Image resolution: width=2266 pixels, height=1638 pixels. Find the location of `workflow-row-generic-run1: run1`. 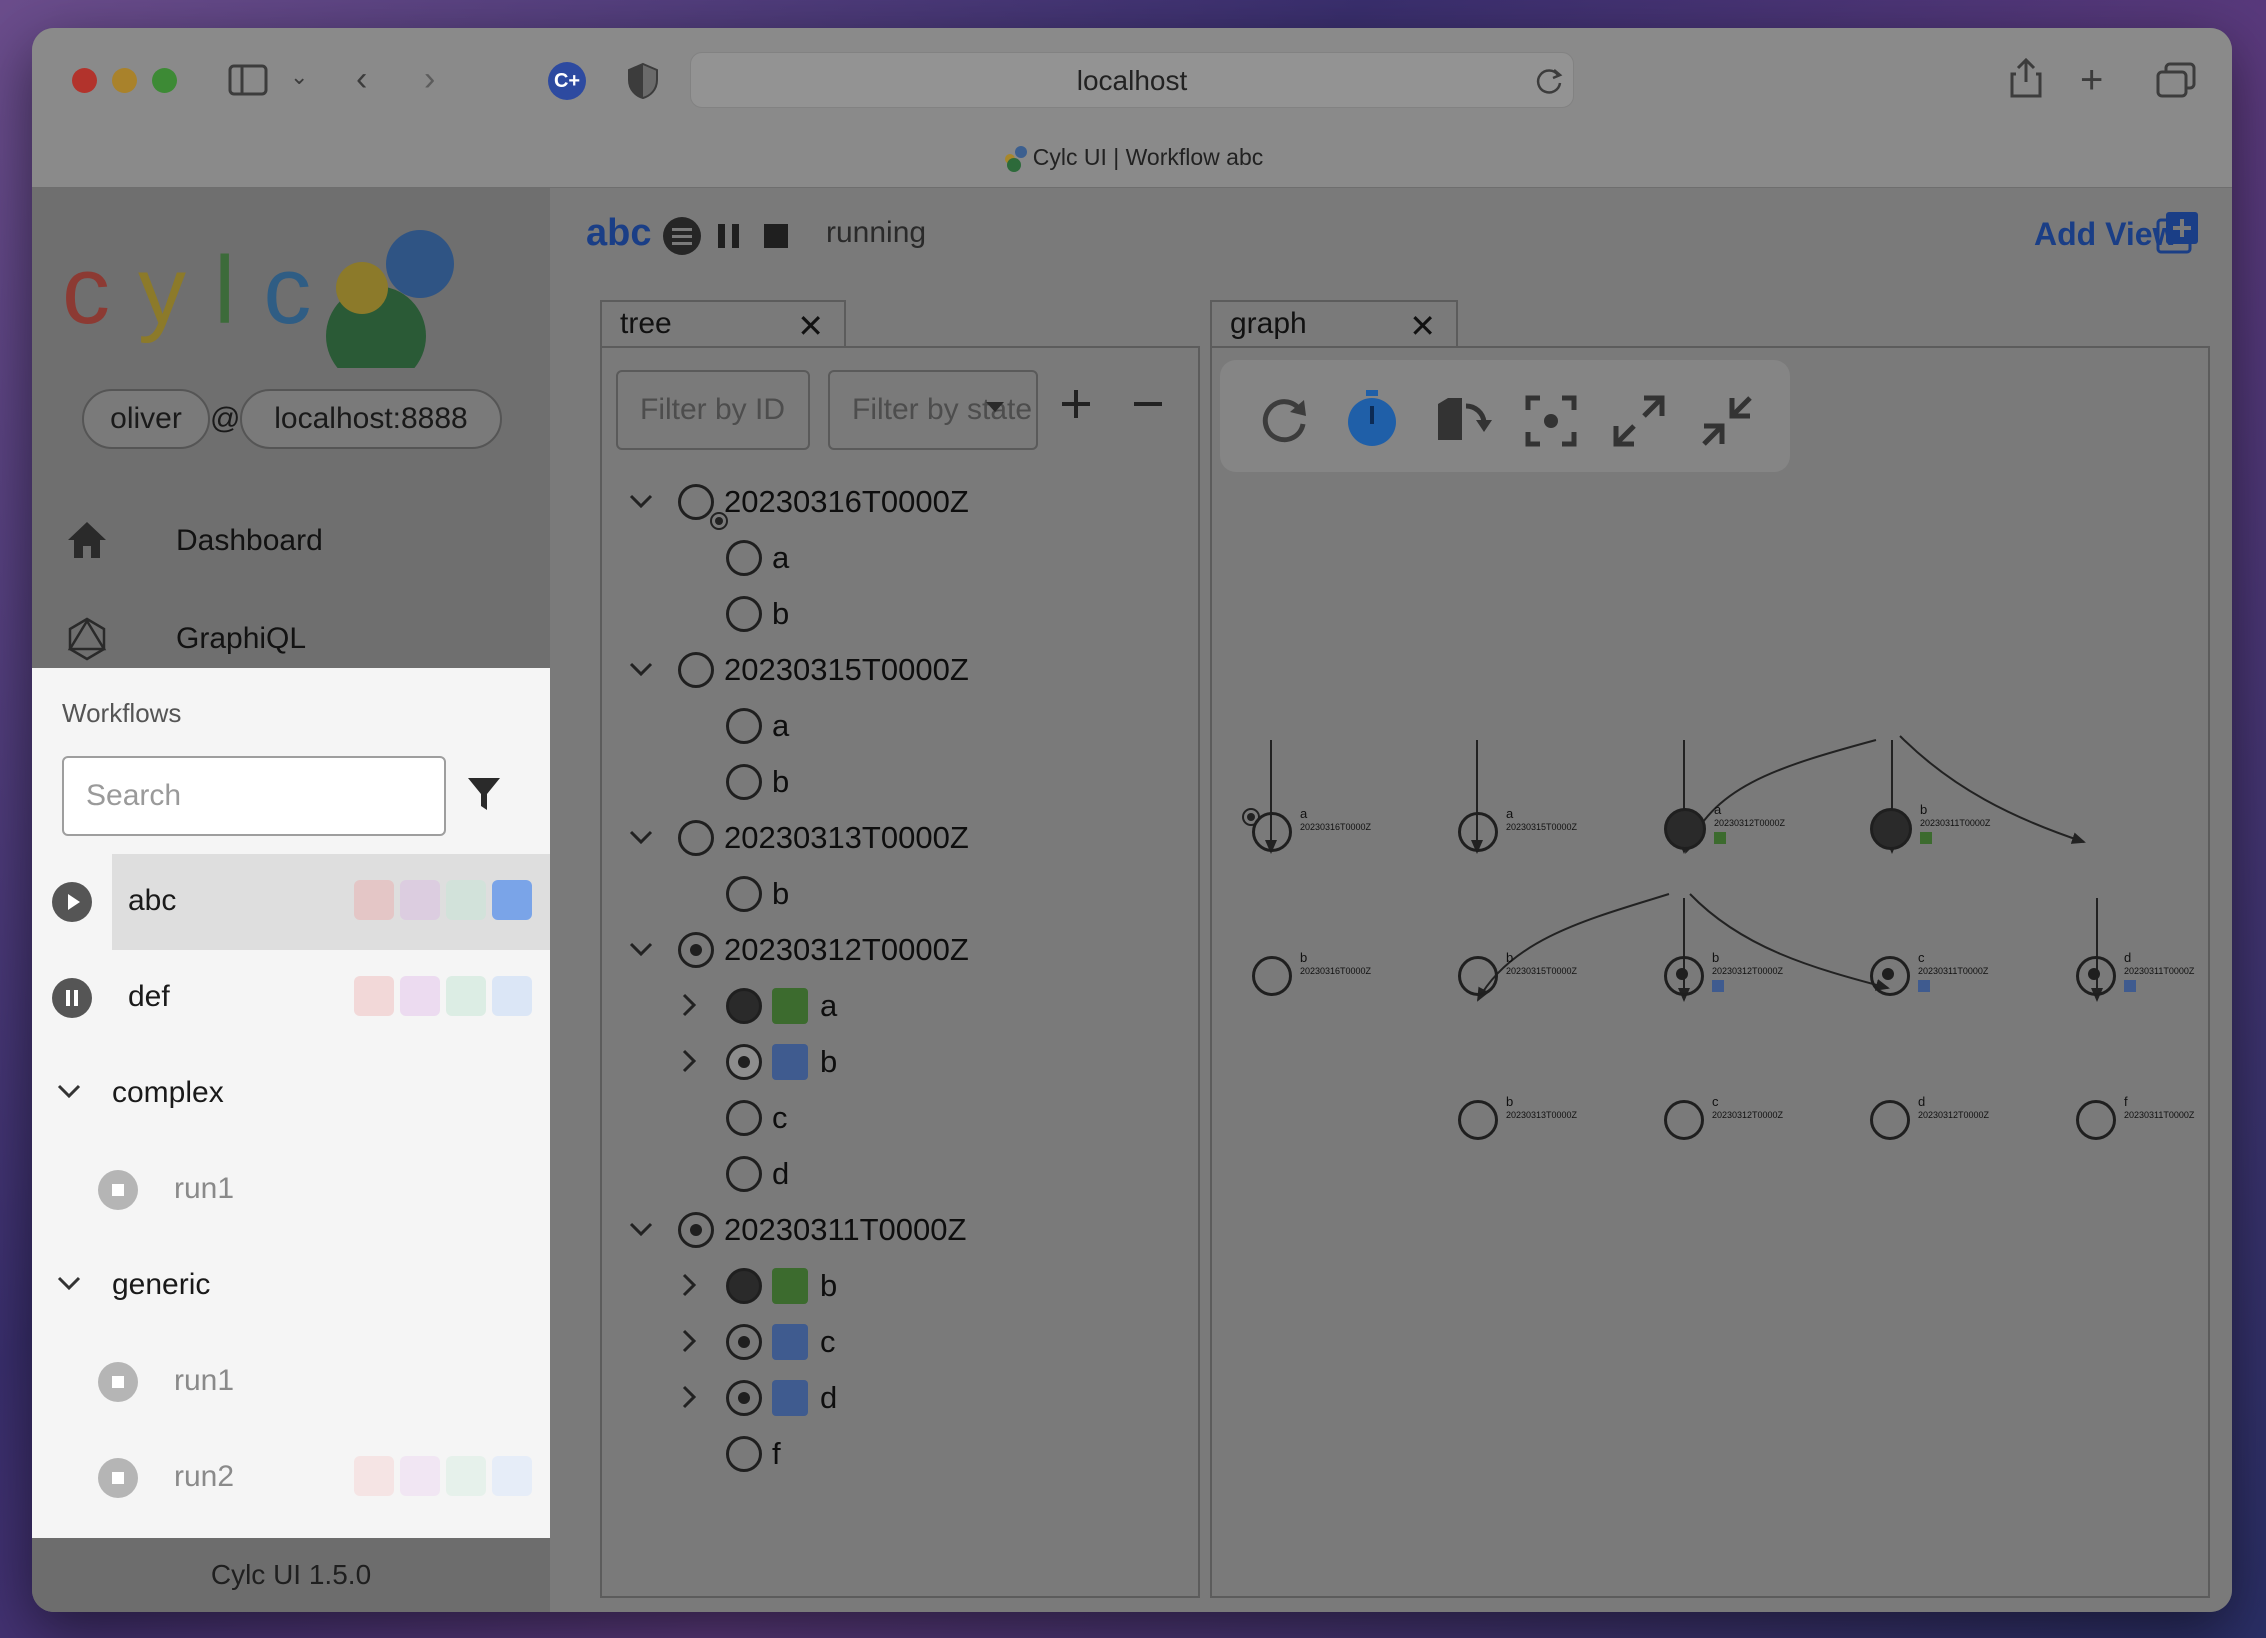

workflow-row-generic-run1: run1 is located at coordinates (291, 1382).